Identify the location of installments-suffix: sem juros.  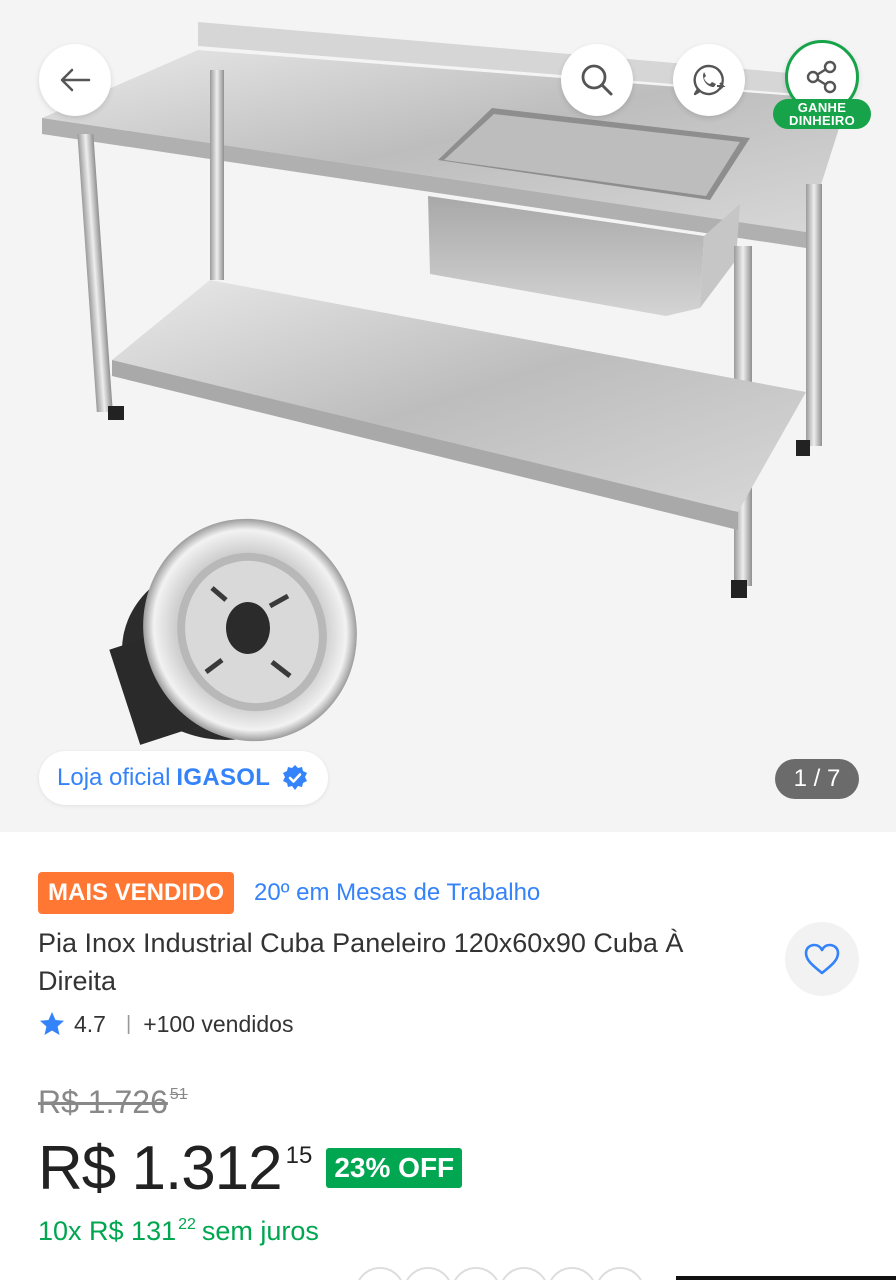
(260, 1231).